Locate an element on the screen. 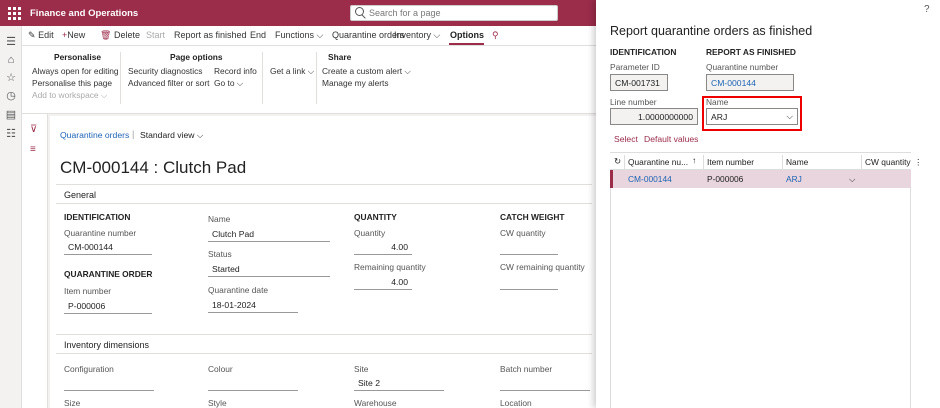  filter-rail: ⊽ ≡ is located at coordinates (35, 261).